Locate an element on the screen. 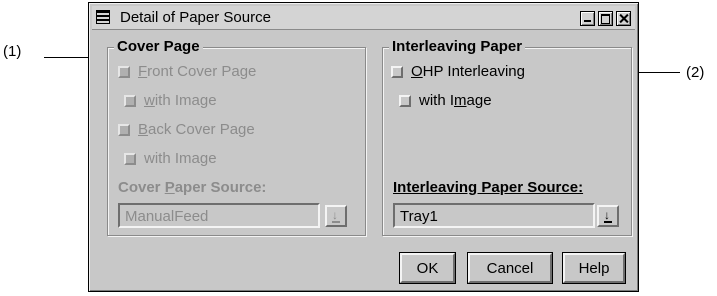 The image size is (717, 296). title-bar: Detail of Paper Source is located at coordinates (363, 18).